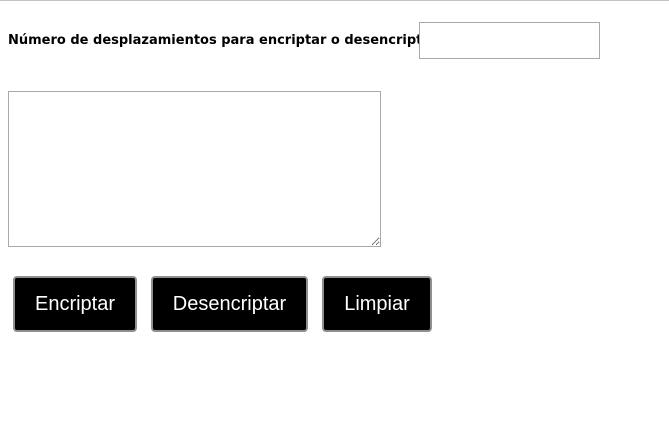 The height and width of the screenshot is (429, 669). What do you see at coordinates (229, 304) in the screenshot?
I see `decrypt-button: Desencriptar` at bounding box center [229, 304].